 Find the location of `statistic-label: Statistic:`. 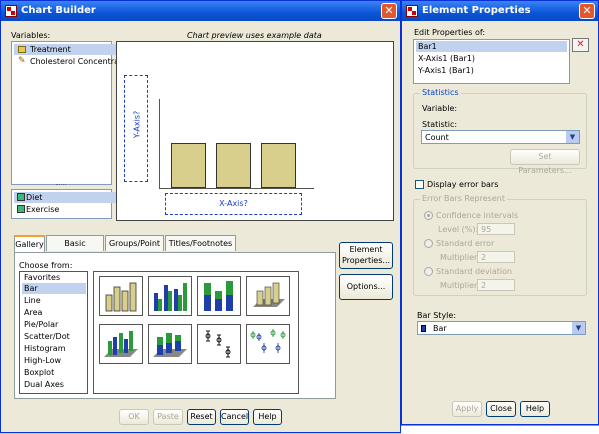

statistic-label: Statistic: is located at coordinates (440, 124).